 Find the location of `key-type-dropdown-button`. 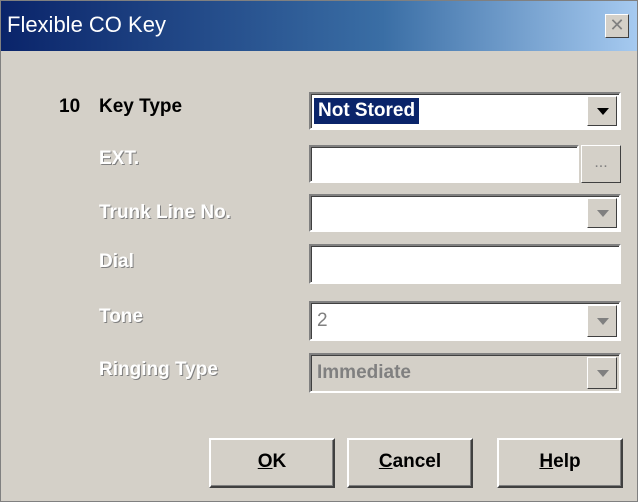

key-type-dropdown-button is located at coordinates (602, 111).